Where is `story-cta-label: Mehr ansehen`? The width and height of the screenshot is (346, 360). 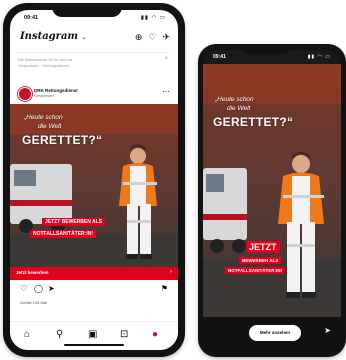 story-cta-label: Mehr ansehen is located at coordinates (275, 332).